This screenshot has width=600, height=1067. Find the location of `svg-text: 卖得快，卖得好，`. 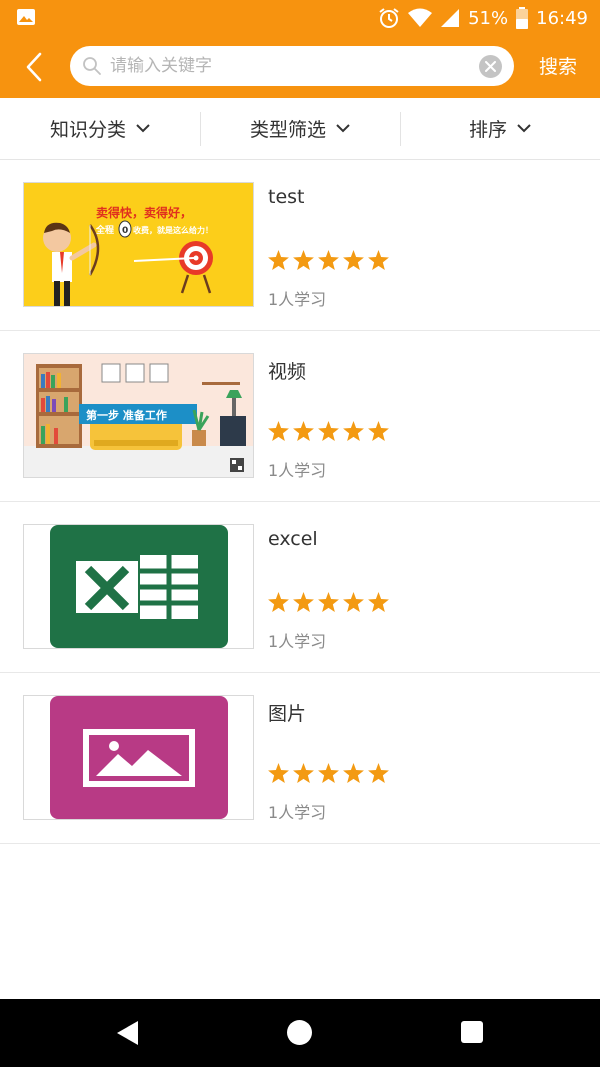

svg-text: 卖得快，卖得好， is located at coordinates (144, 212).